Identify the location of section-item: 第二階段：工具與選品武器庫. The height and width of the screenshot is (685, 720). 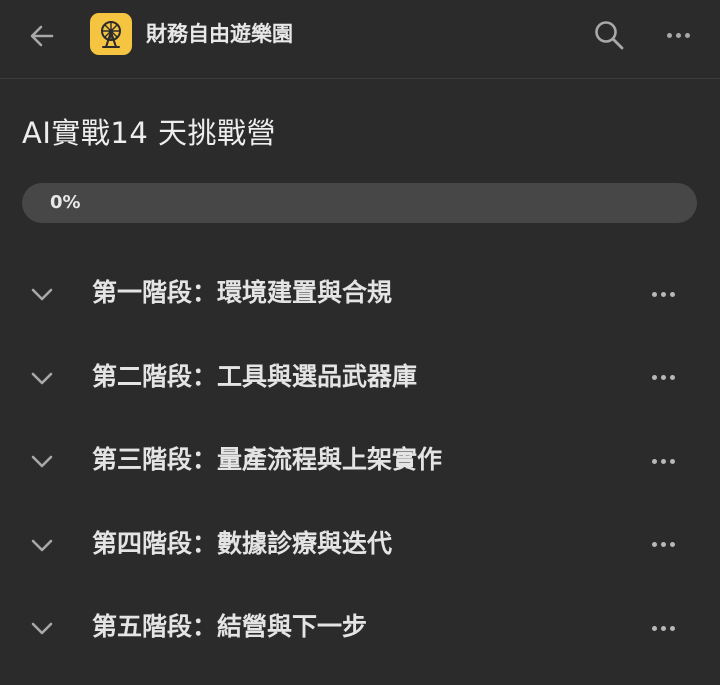
(360, 378).